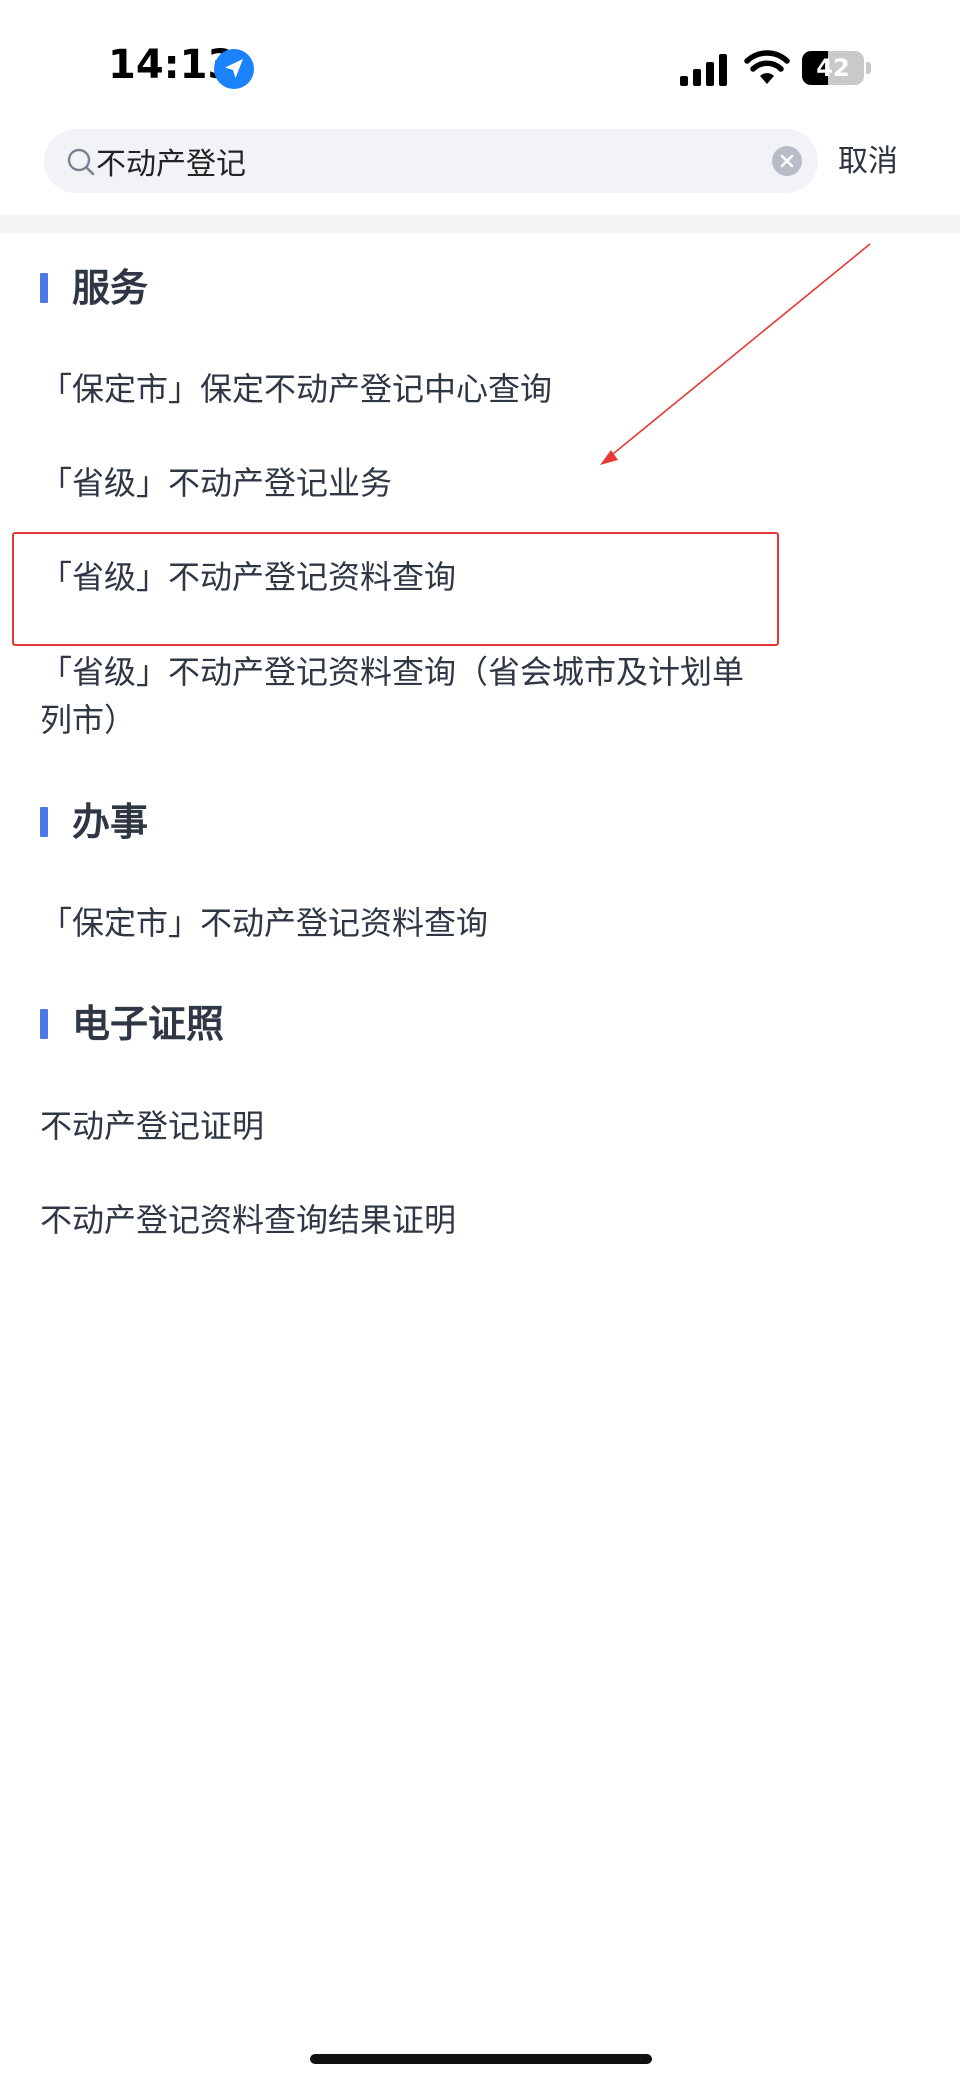  I want to click on battery-level-text: 42, so click(833, 68).